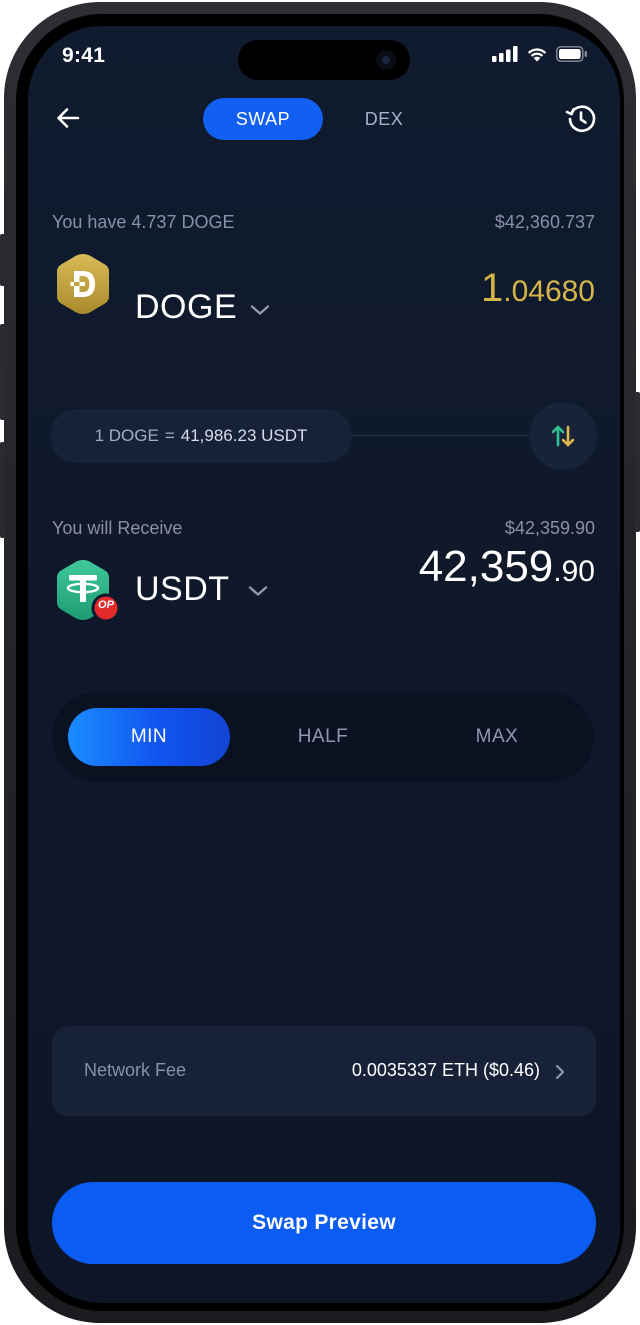 The height and width of the screenshot is (1325, 640). What do you see at coordinates (574, 571) in the screenshot?
I see `to-amount-dec: .90` at bounding box center [574, 571].